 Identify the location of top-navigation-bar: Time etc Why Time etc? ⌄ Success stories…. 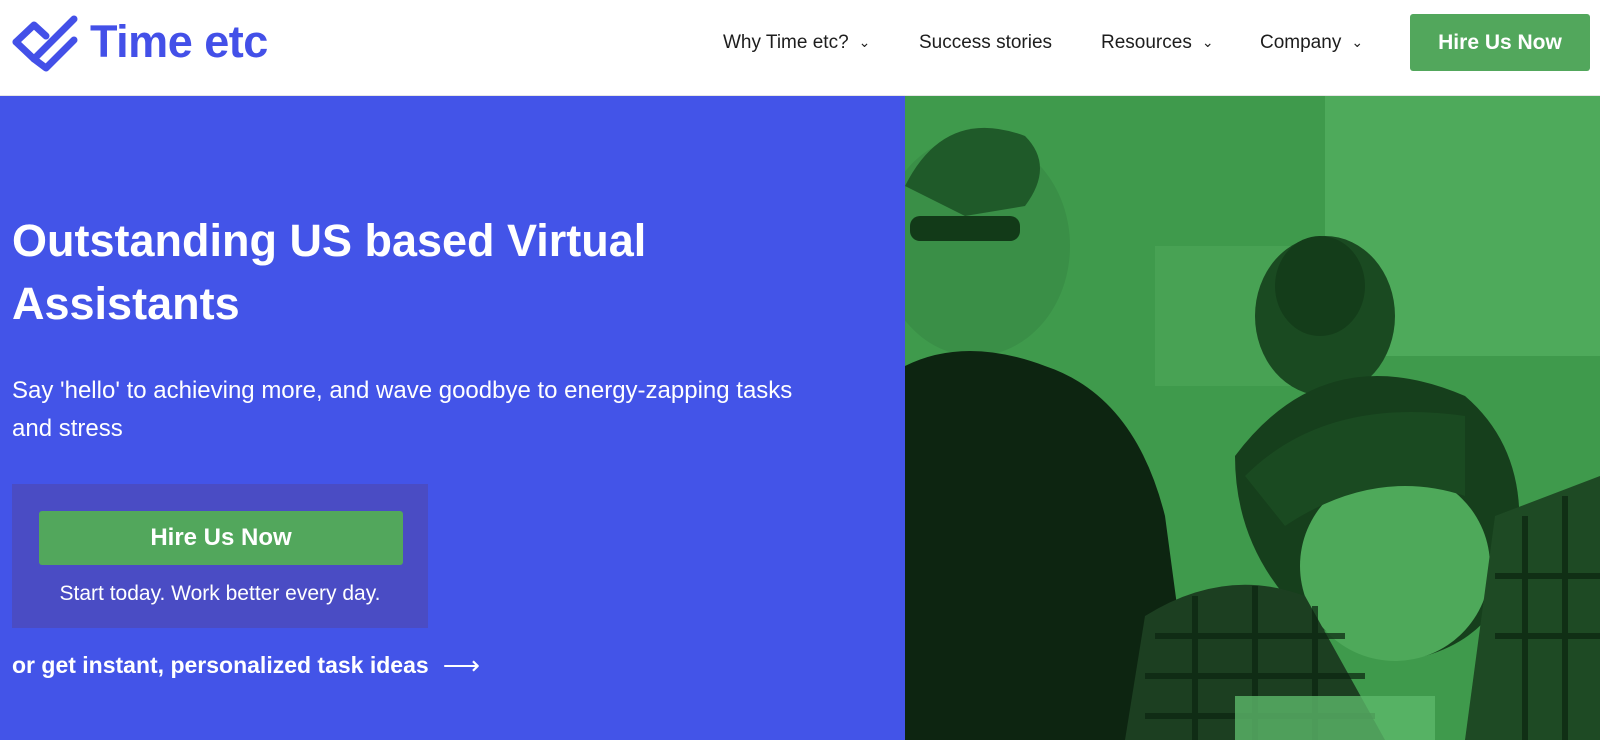
(800, 48).